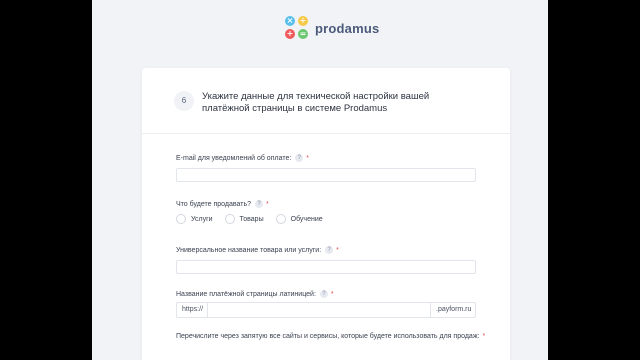 The image size is (640, 360). I want to click on sell-type-radio-group: Услуги Товары Обучение, so click(255, 219).